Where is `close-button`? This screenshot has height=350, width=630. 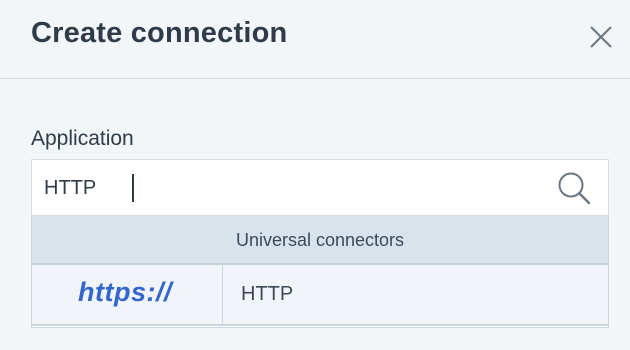 close-button is located at coordinates (601, 37).